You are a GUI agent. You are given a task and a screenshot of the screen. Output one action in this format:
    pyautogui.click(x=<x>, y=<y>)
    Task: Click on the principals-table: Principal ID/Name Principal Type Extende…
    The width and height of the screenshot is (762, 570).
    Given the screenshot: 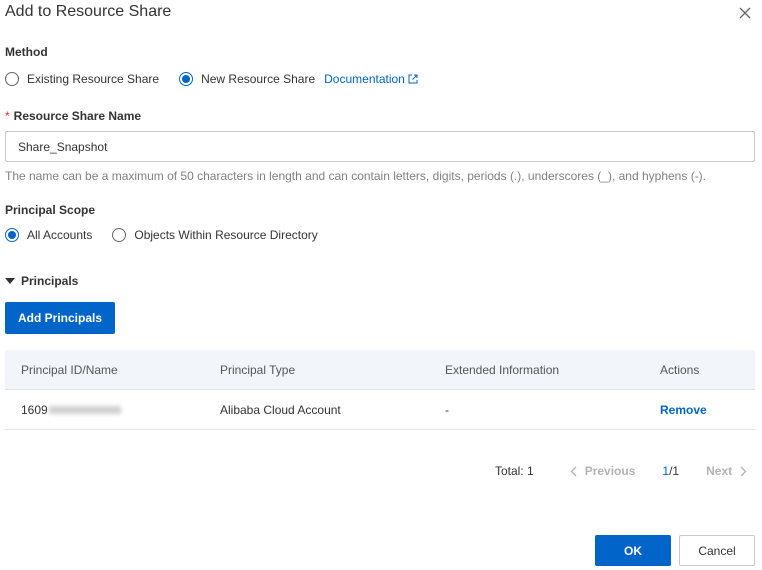 What is the action you would take?
    pyautogui.click(x=380, y=390)
    